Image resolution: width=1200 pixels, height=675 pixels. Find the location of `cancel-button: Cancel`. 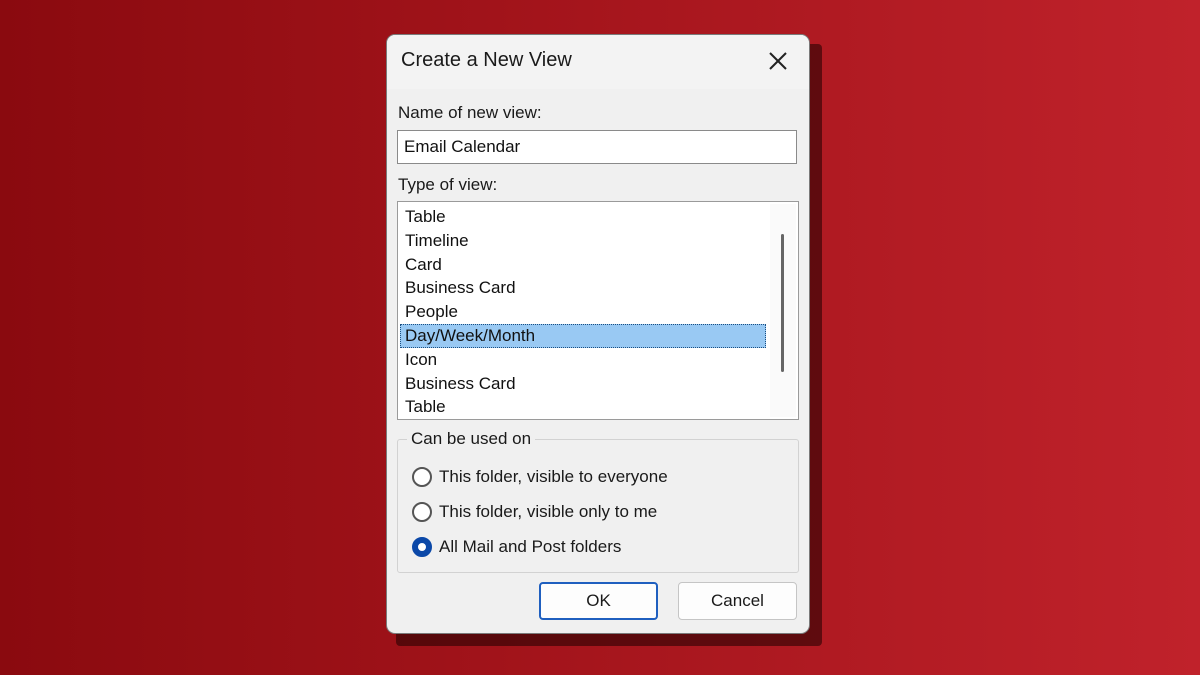

cancel-button: Cancel is located at coordinates (737, 601).